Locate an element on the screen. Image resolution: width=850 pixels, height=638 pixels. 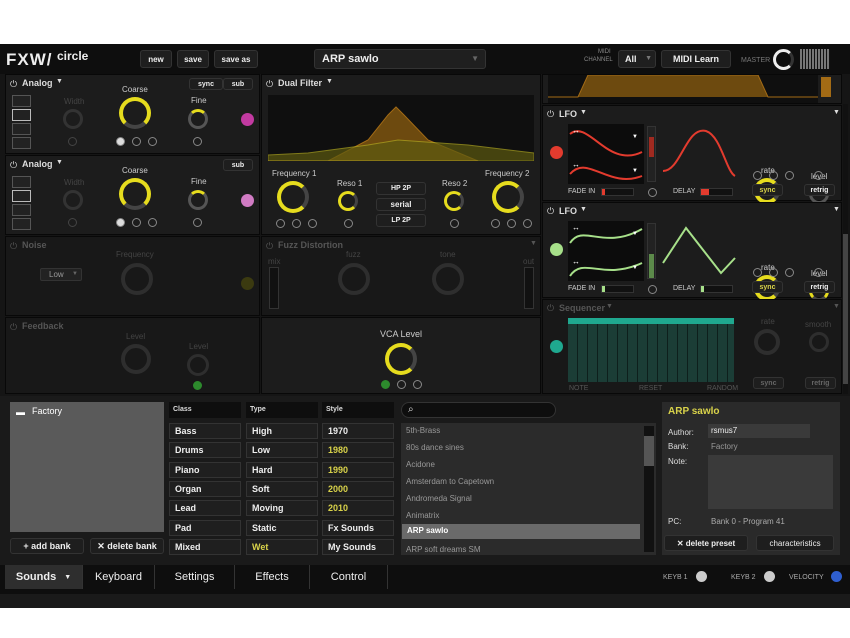
preset-selector: ARP sawlo ▼ is located at coordinates (400, 59).